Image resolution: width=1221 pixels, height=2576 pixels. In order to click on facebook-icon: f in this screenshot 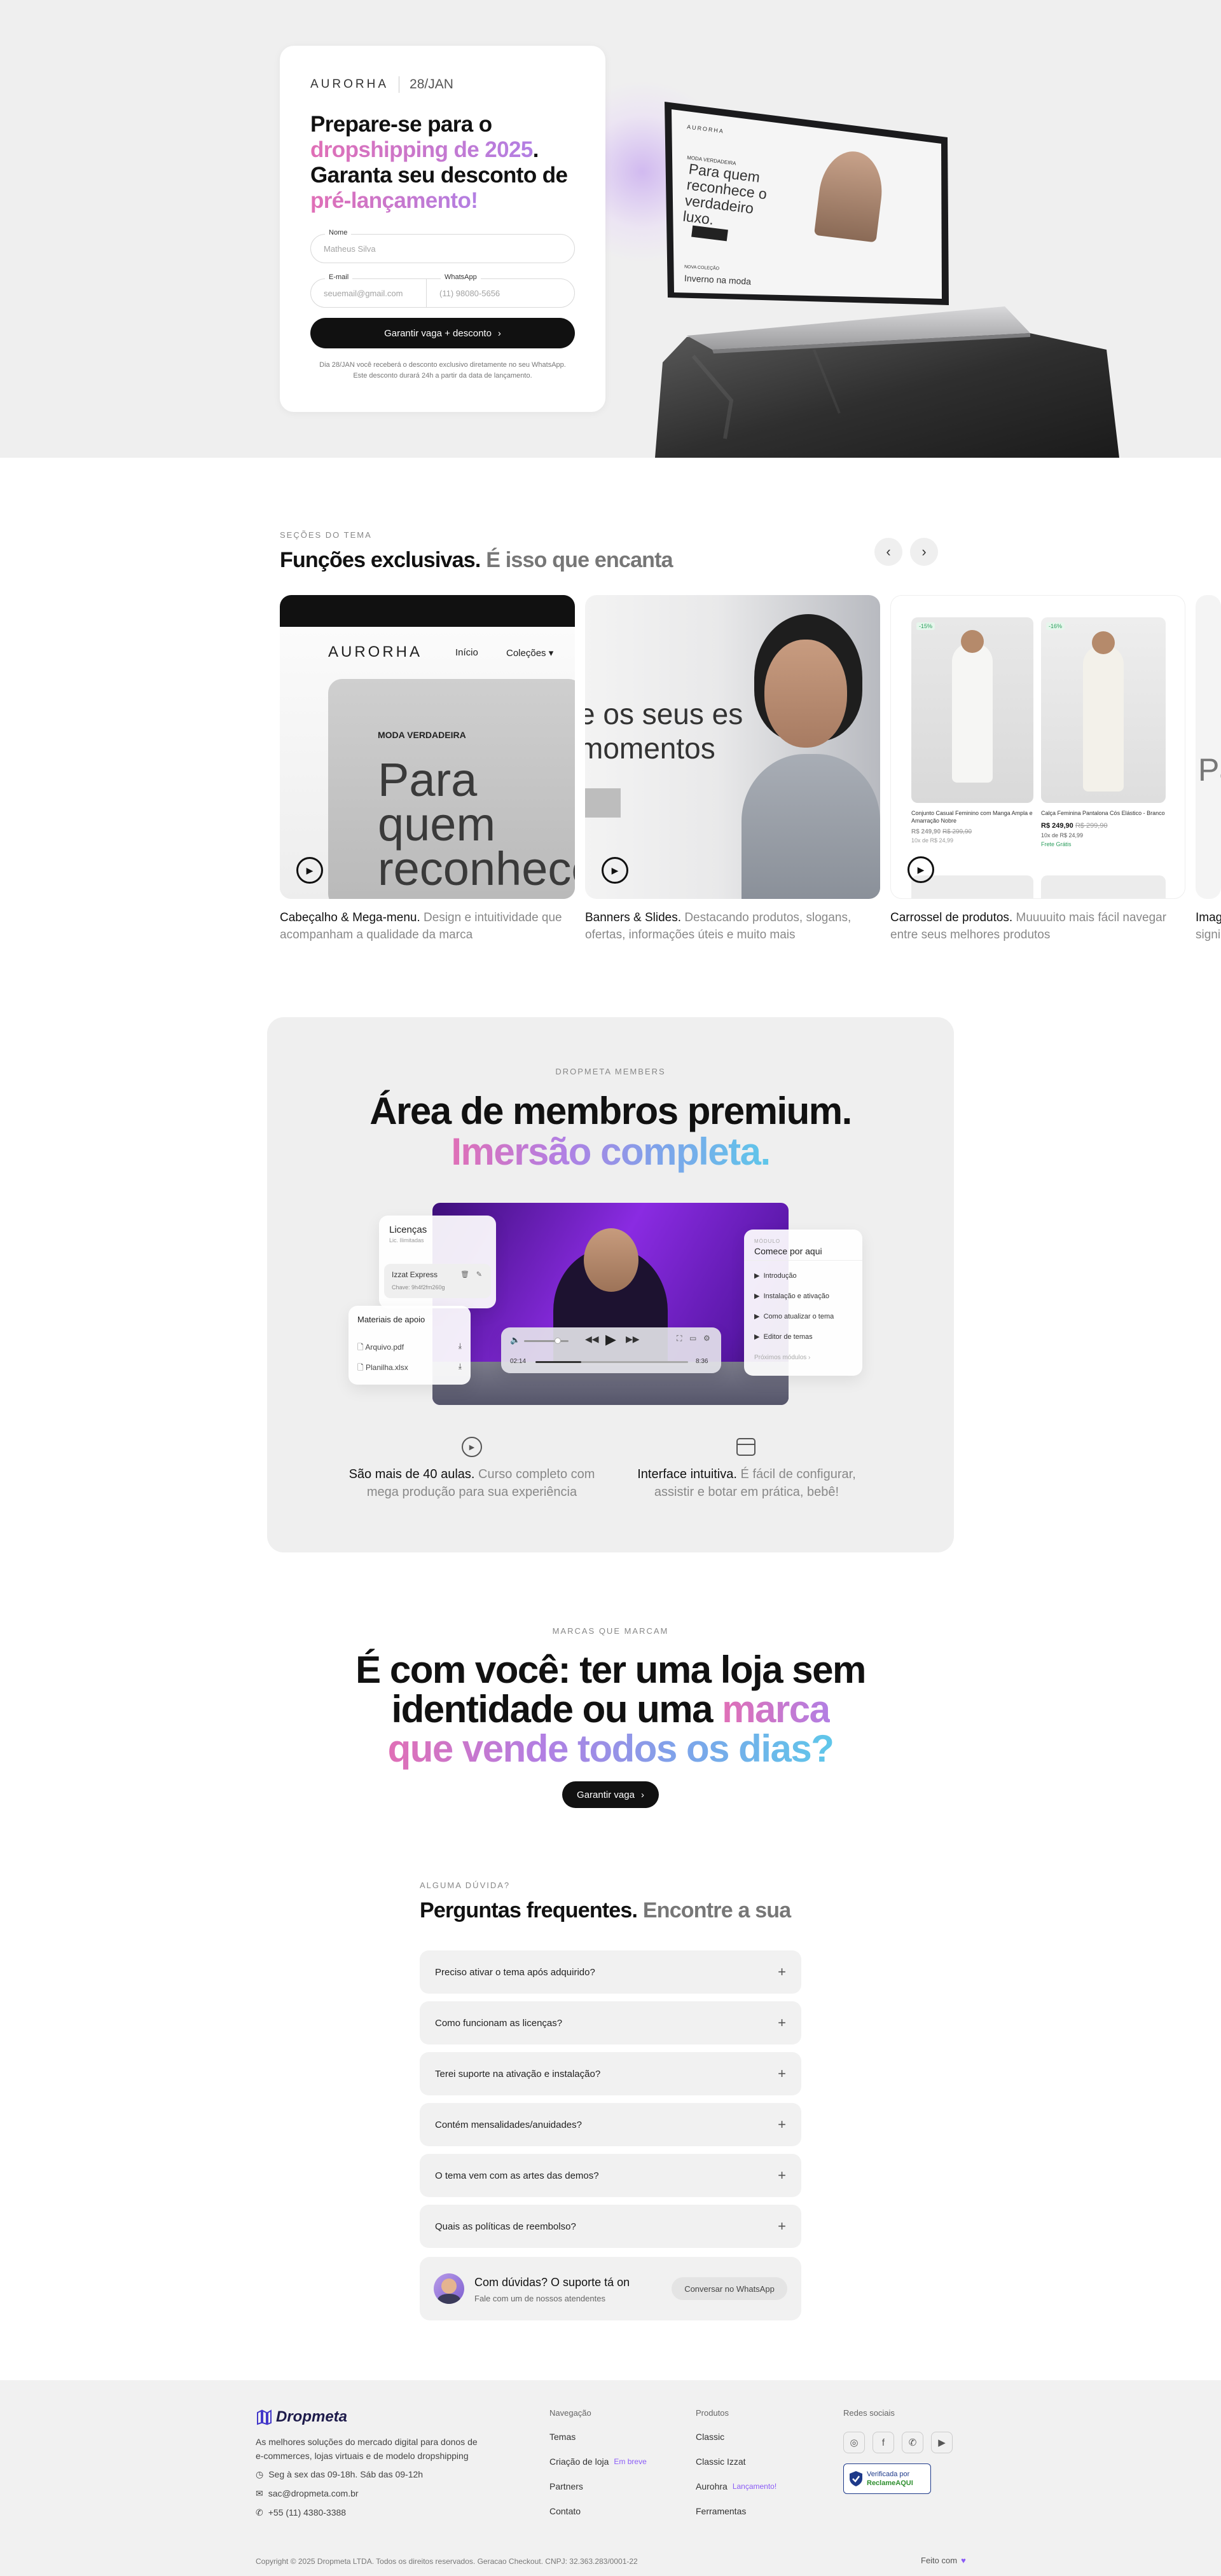, I will do `click(883, 2442)`.